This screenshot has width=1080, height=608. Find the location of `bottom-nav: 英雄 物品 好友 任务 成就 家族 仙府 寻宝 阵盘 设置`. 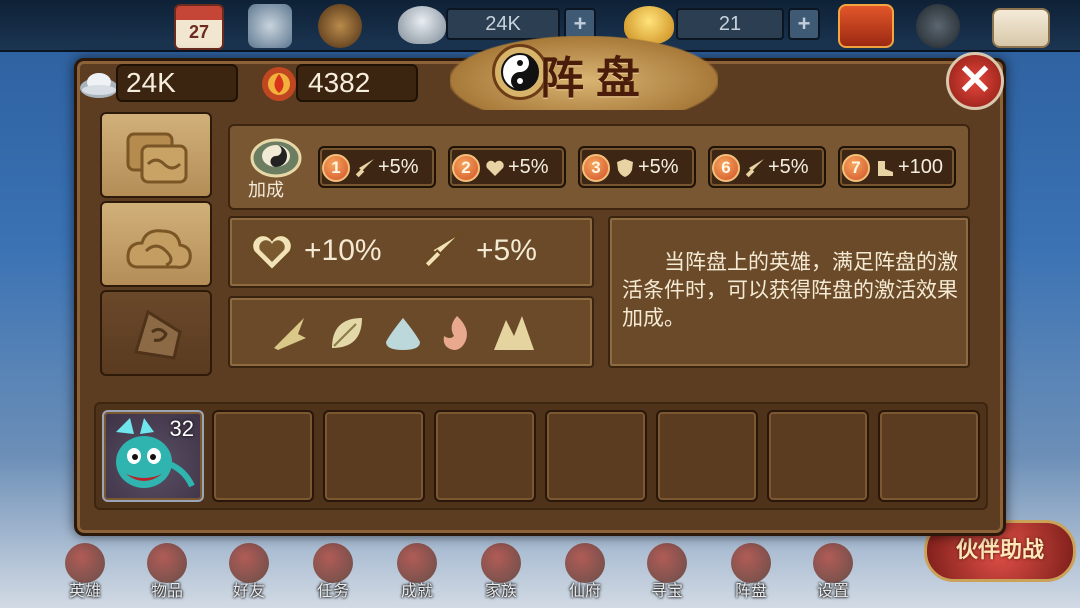

bottom-nav: 英雄 物品 好友 任务 成就 家族 仙府 寻宝 阵盘 设置 is located at coordinates (540, 571).